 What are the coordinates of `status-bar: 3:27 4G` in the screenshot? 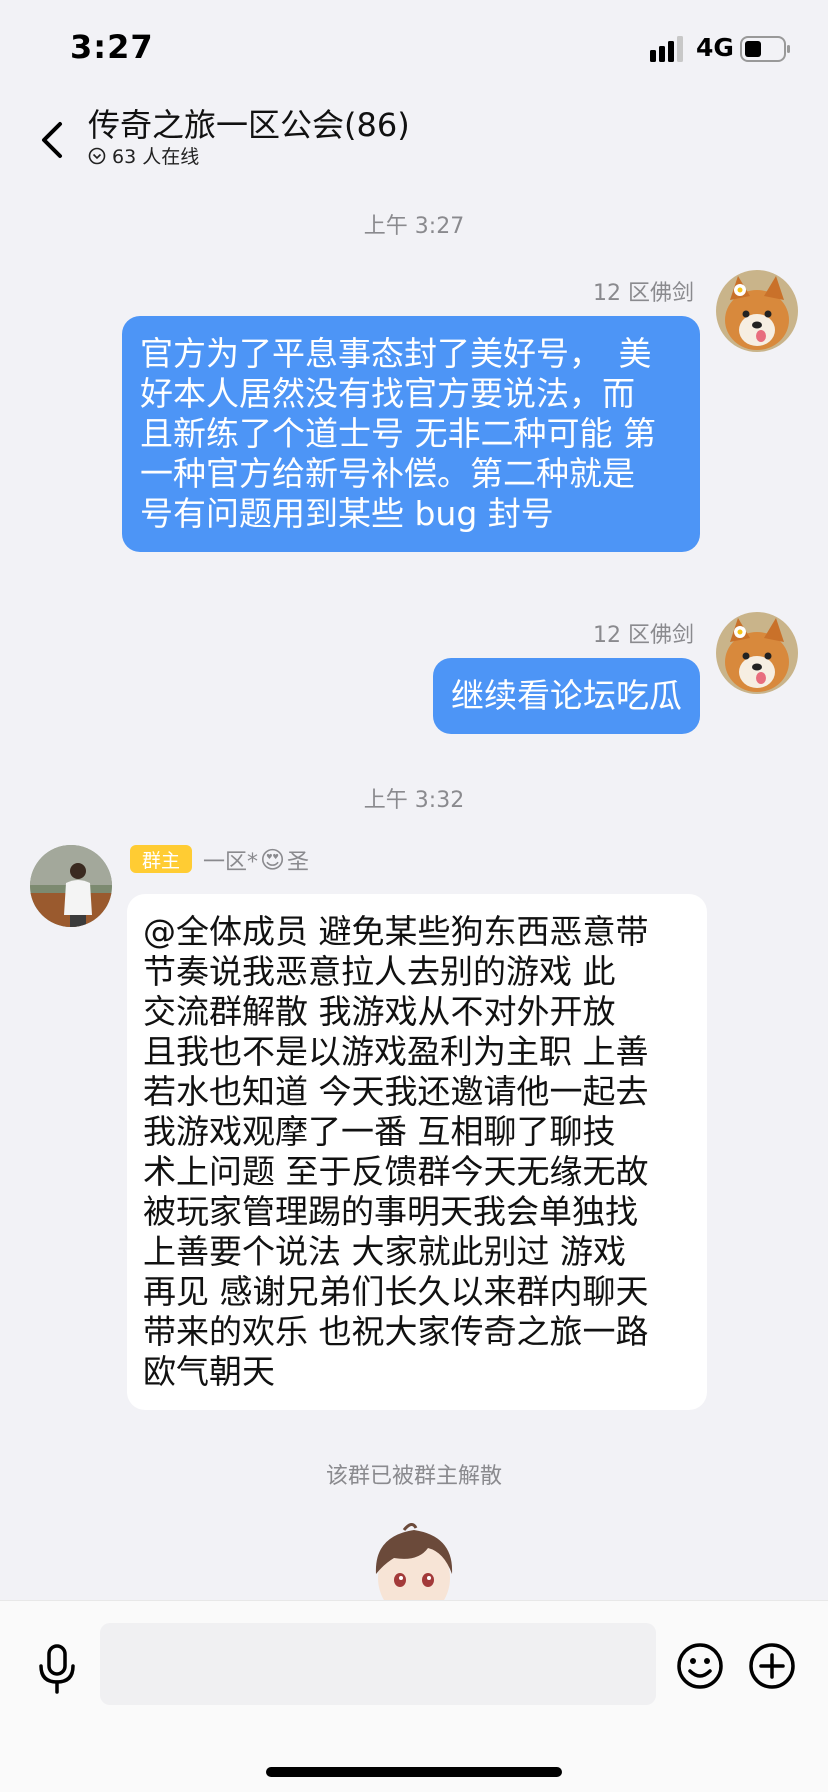 It's located at (414, 50).